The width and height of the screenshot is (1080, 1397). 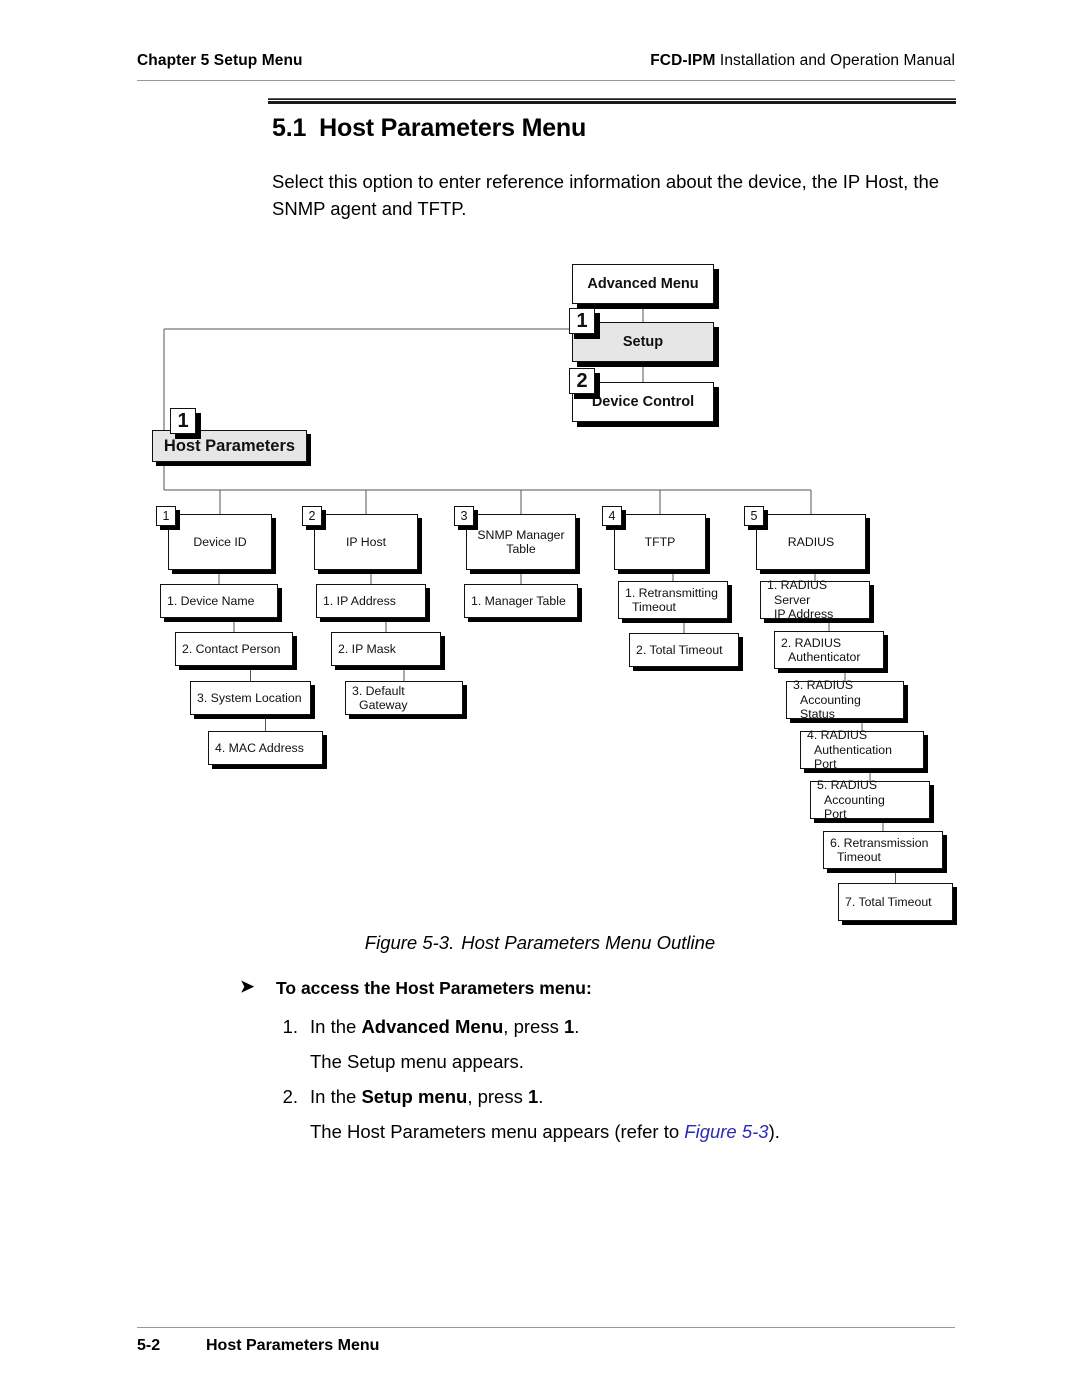 What do you see at coordinates (643, 401) in the screenshot?
I see `menu-node-label: Device Control` at bounding box center [643, 401].